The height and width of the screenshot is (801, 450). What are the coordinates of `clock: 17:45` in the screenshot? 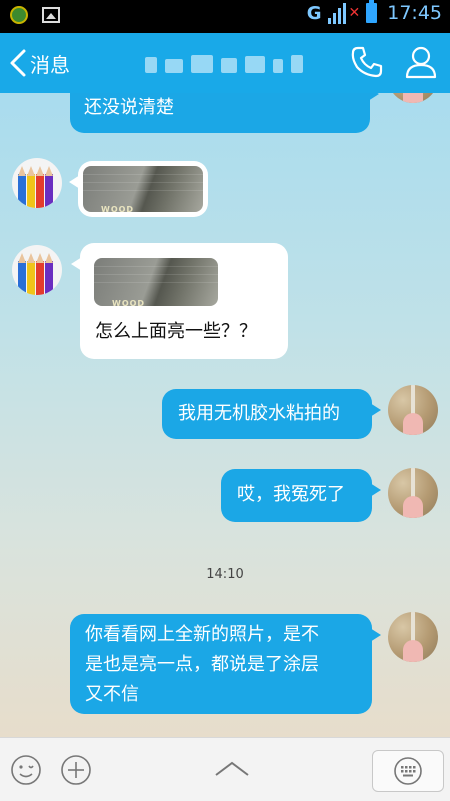 It's located at (414, 13).